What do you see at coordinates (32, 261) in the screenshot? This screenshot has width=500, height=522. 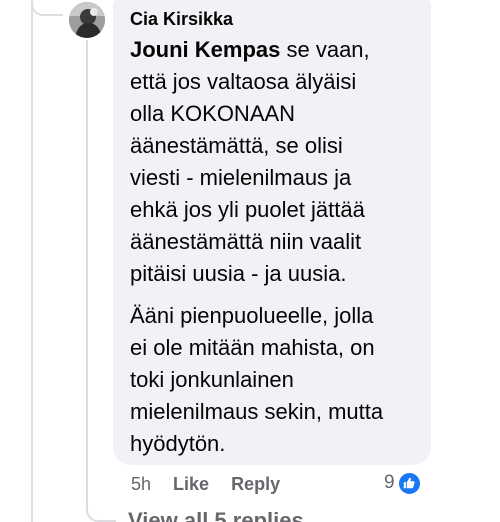 I see `thread-connector-outer` at bounding box center [32, 261].